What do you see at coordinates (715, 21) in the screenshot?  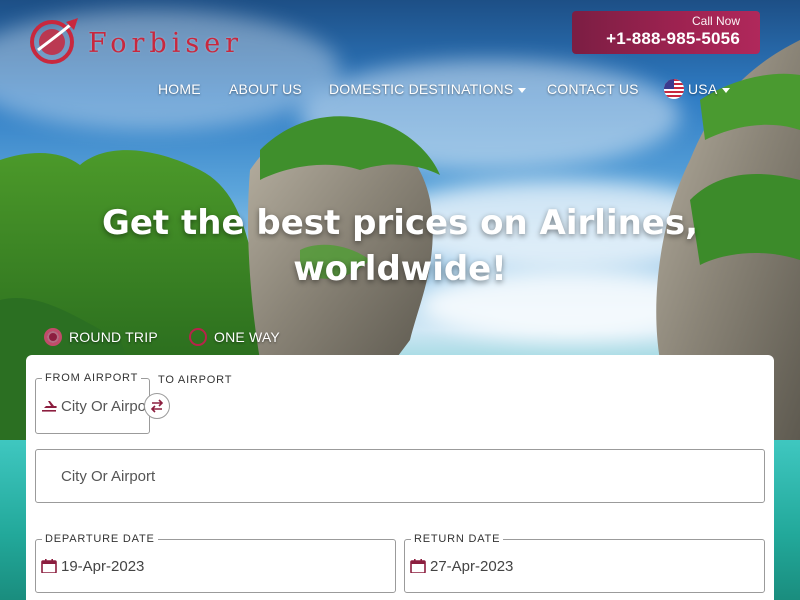 I see `call-now-label: Call Now` at bounding box center [715, 21].